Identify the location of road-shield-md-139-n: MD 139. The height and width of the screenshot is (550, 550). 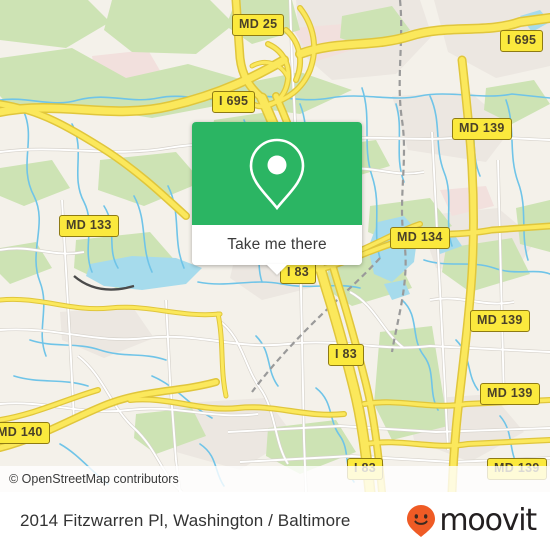
(482, 129).